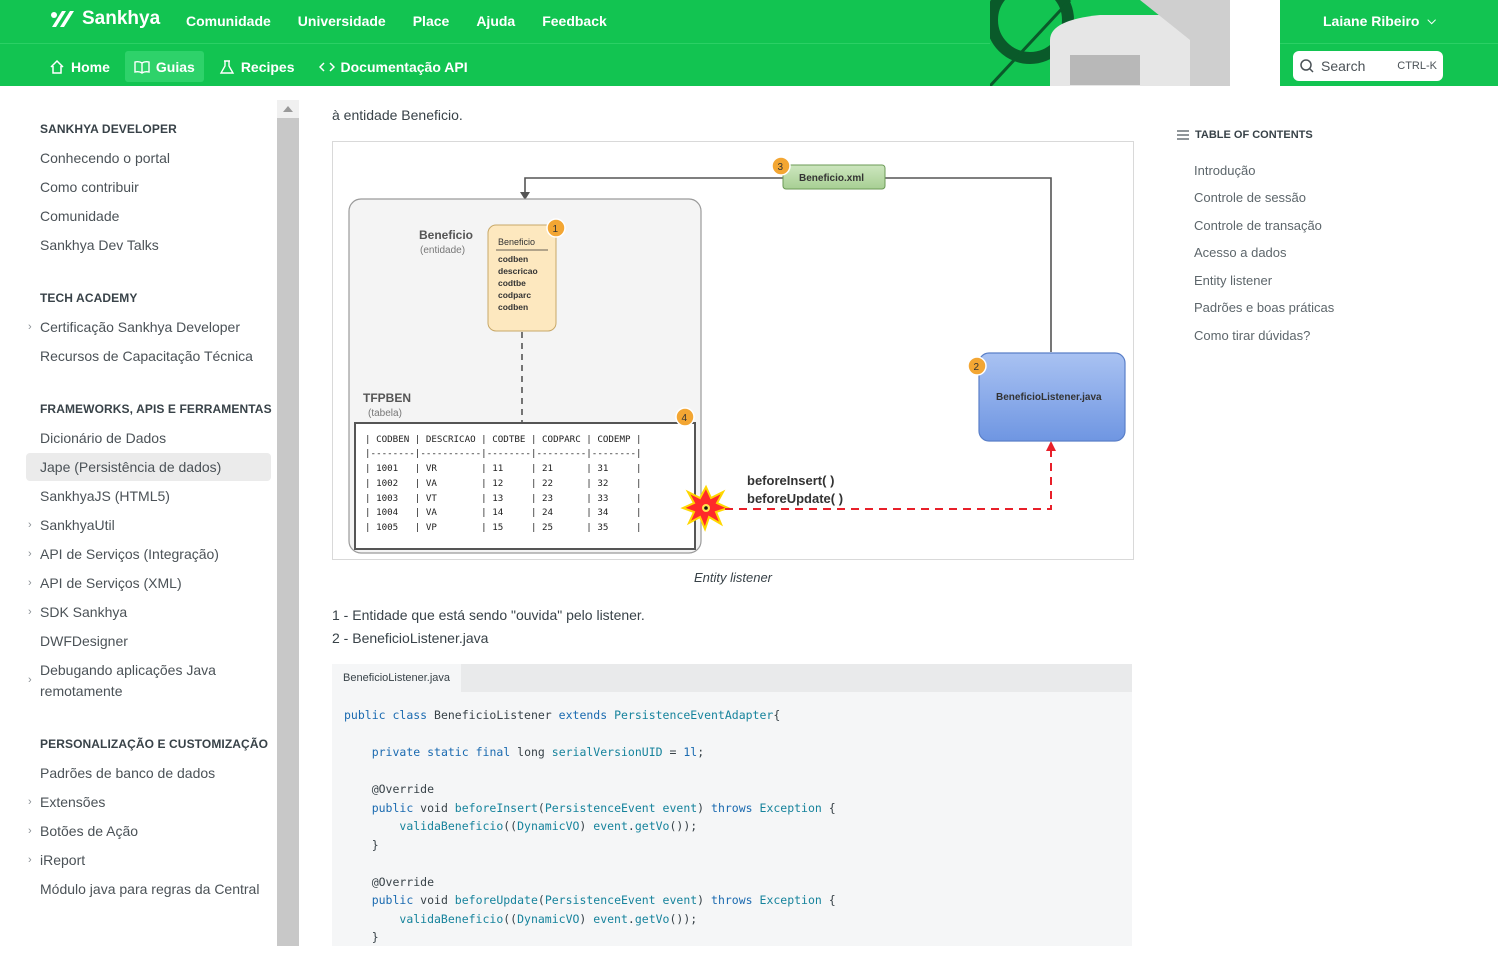 The height and width of the screenshot is (961, 1498). What do you see at coordinates (148, 831) in the screenshot?
I see `sidebar-item-botoes-acao: › Botões de Ação` at bounding box center [148, 831].